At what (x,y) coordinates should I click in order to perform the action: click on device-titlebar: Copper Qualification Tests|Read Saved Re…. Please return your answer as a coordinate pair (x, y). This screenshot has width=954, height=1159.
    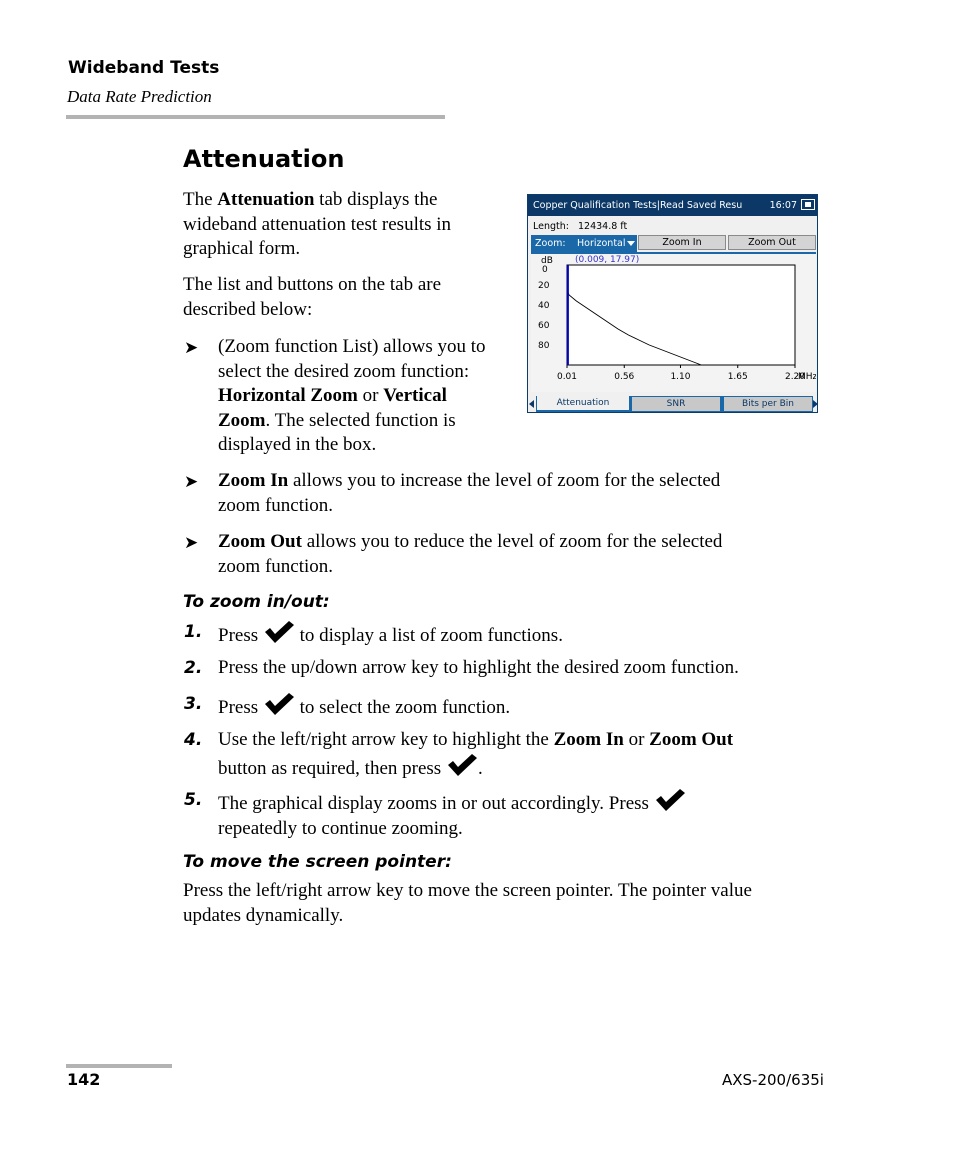
    Looking at the image, I should click on (672, 205).